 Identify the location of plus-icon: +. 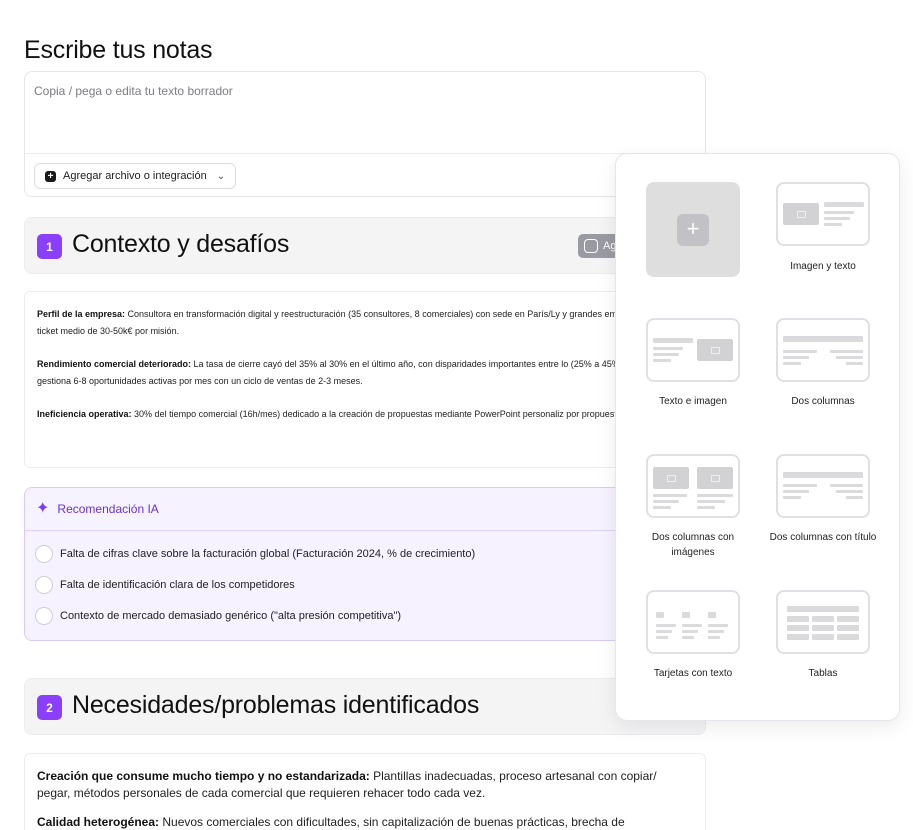
(693, 230).